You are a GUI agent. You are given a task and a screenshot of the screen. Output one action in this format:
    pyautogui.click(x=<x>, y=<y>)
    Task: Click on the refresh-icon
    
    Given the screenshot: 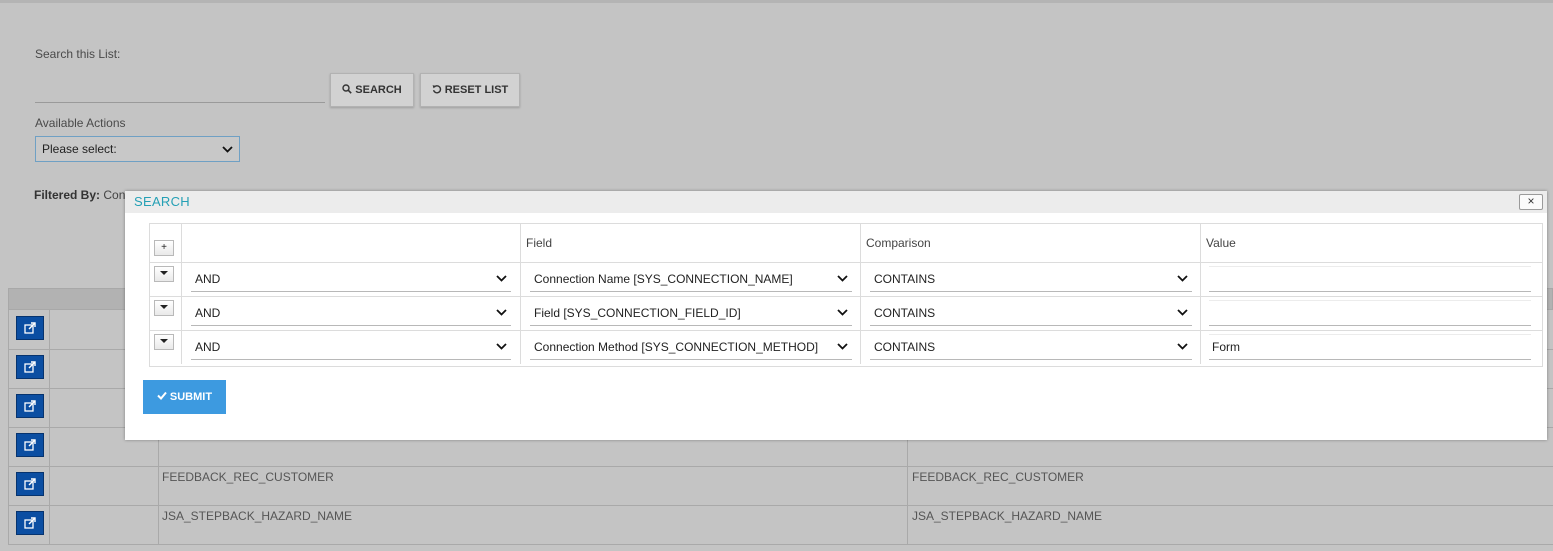 What is the action you would take?
    pyautogui.click(x=437, y=90)
    